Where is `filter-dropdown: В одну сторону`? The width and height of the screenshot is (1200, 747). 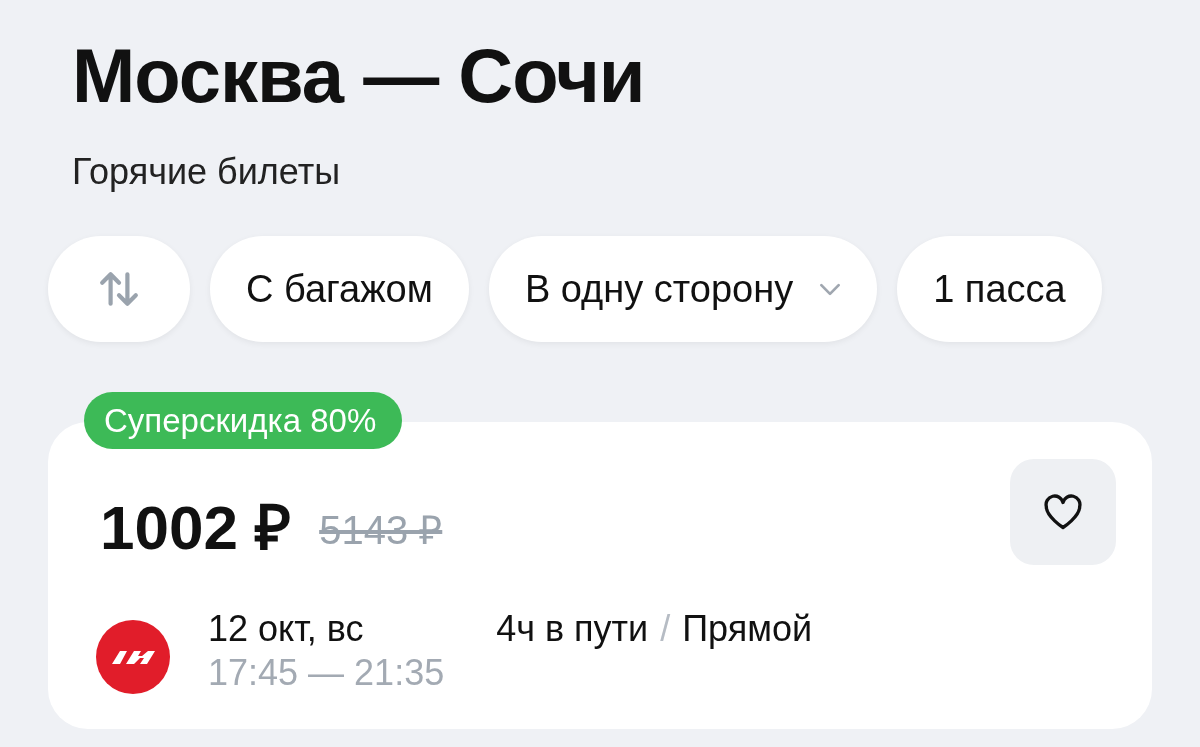 filter-dropdown: В одну сторону is located at coordinates (683, 289).